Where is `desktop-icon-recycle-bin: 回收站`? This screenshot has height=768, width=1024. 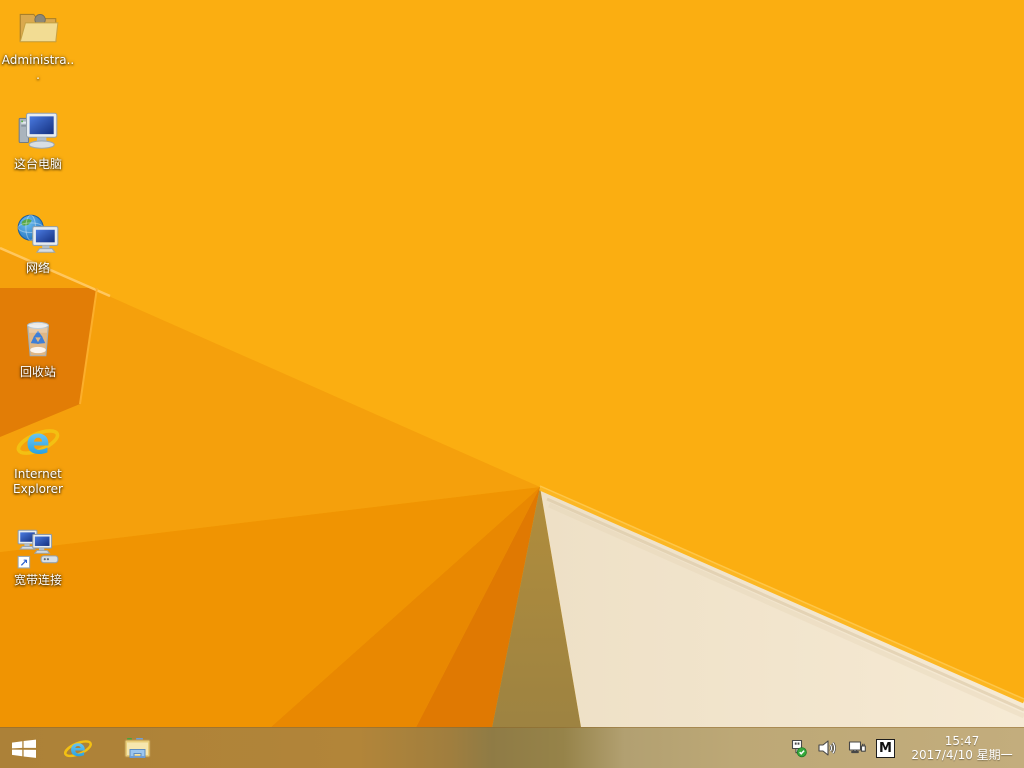
desktop-icon-recycle-bin: 回收站 is located at coordinates (38, 348).